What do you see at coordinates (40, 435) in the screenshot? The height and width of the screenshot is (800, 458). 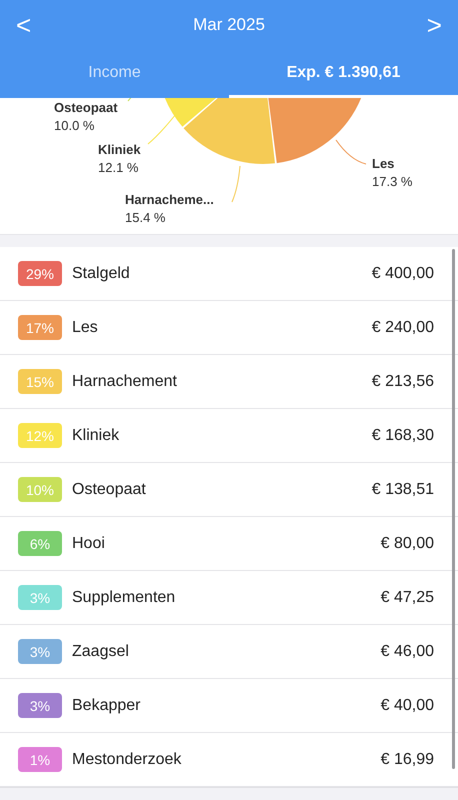 I see `percent-badge: 12%` at bounding box center [40, 435].